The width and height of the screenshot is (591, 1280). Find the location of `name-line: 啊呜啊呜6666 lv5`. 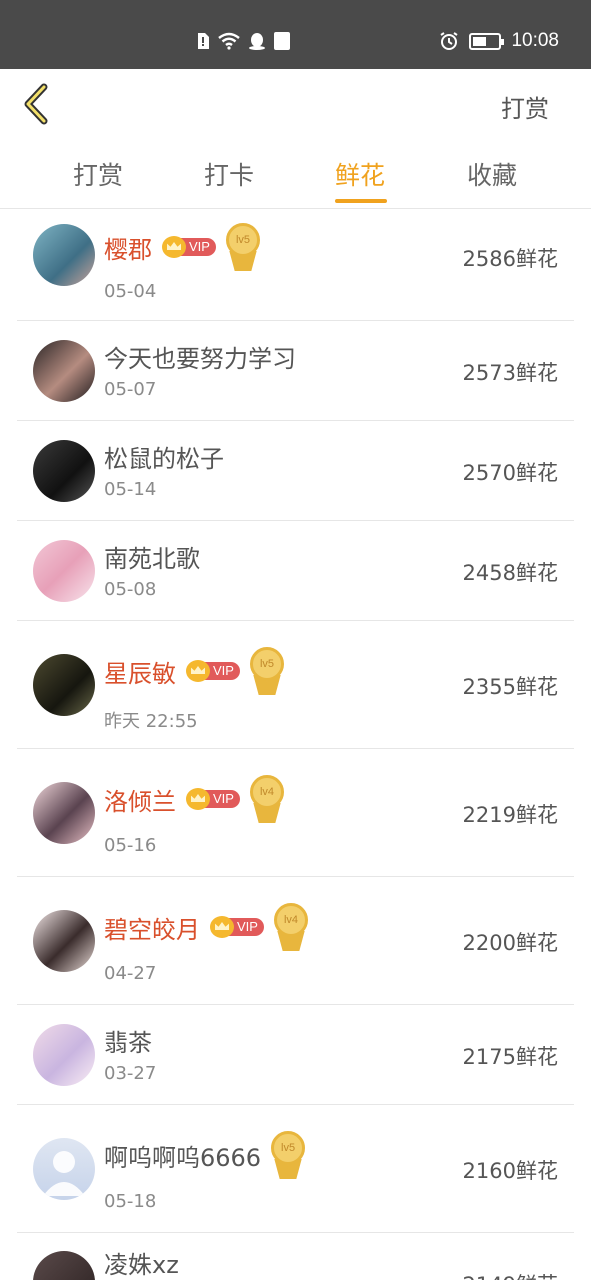

name-line: 啊呜啊呜6666 lv5 is located at coordinates (205, 1155).